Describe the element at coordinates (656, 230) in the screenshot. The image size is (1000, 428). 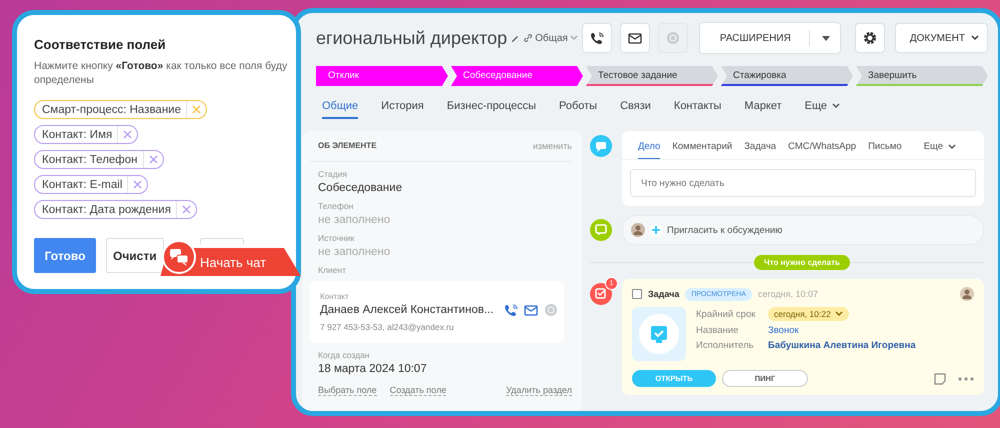
I see `plus-icon` at that location.